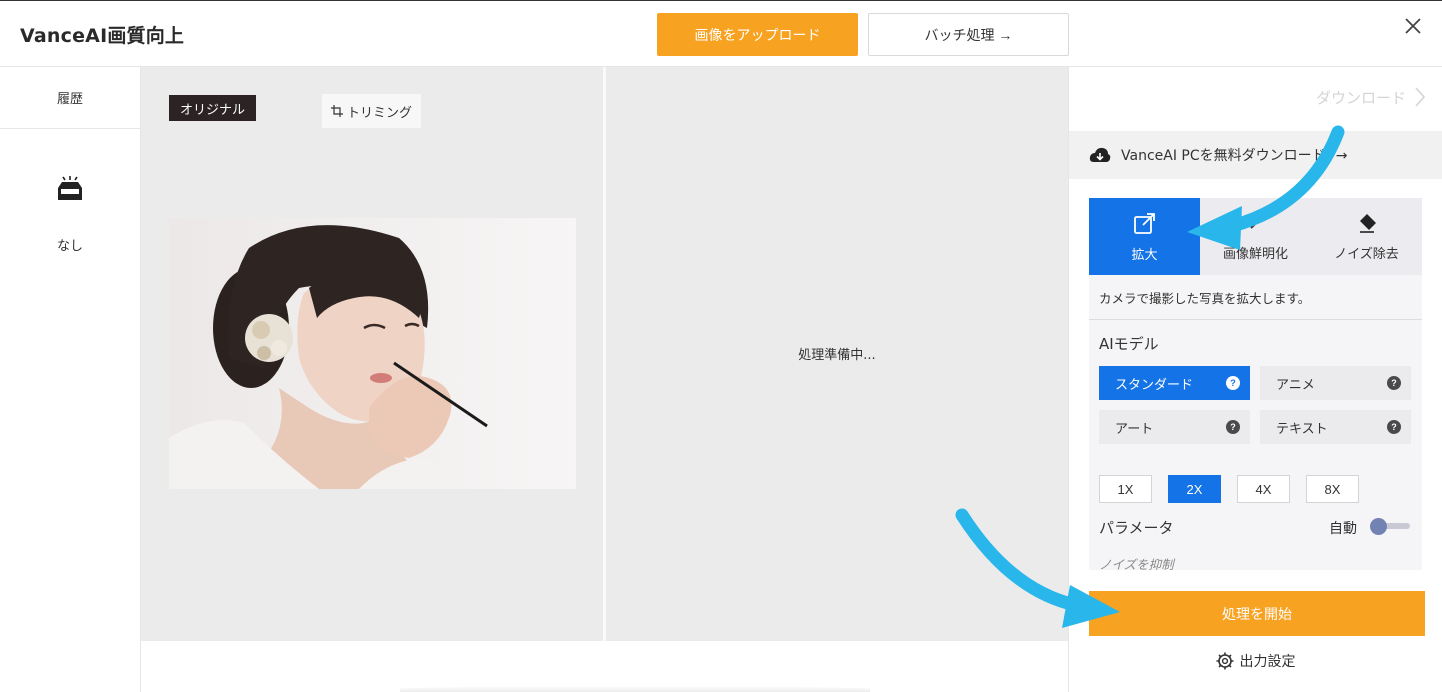 This screenshot has width=1442, height=692. I want to click on tab-enlarge: 拡大, so click(1144, 236).